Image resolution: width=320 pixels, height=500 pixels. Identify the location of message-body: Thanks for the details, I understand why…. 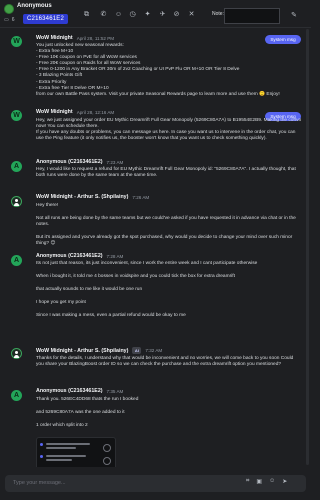
(165, 362).